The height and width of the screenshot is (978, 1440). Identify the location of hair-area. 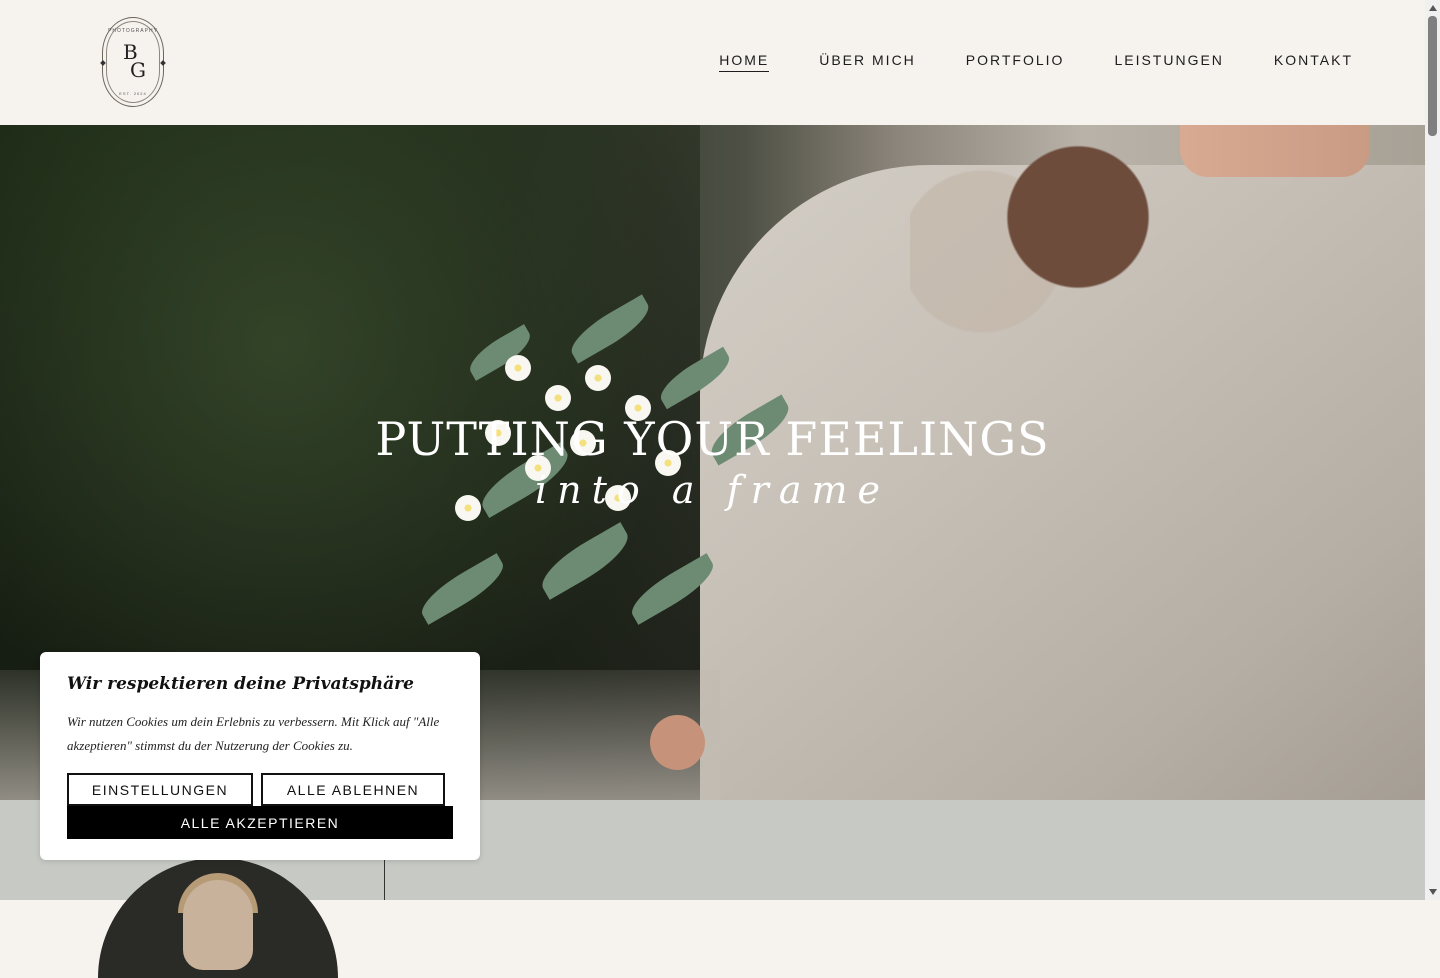
(1030, 240).